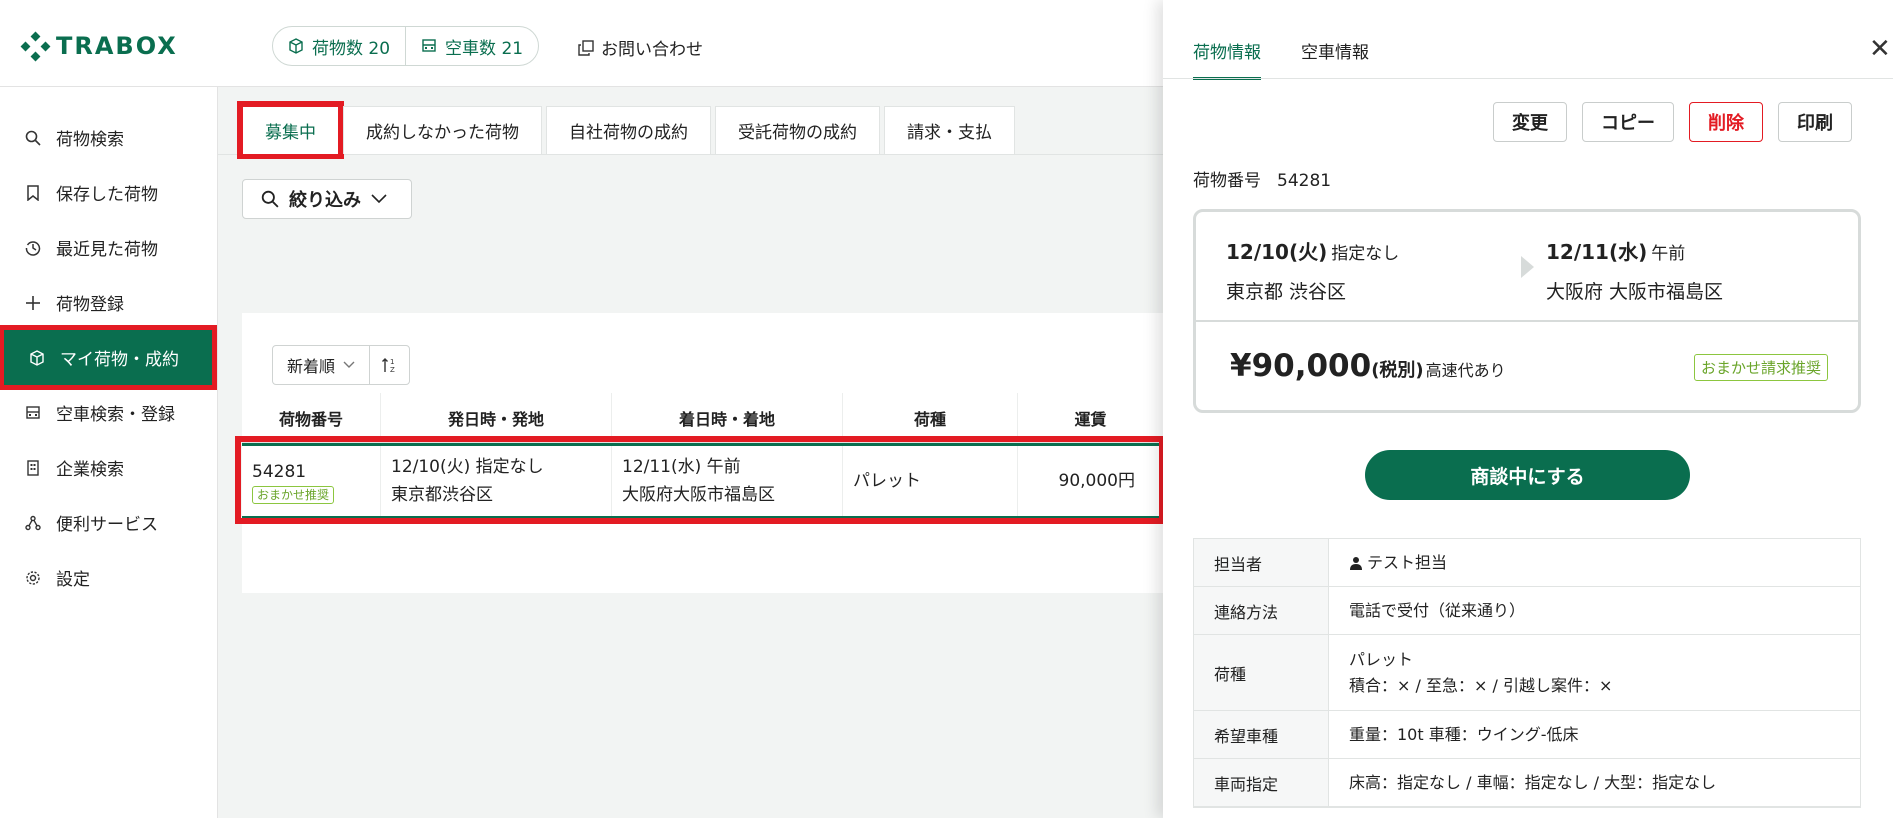 This screenshot has width=1893, height=818. I want to click on route-arrow-icon, so click(1527, 267).